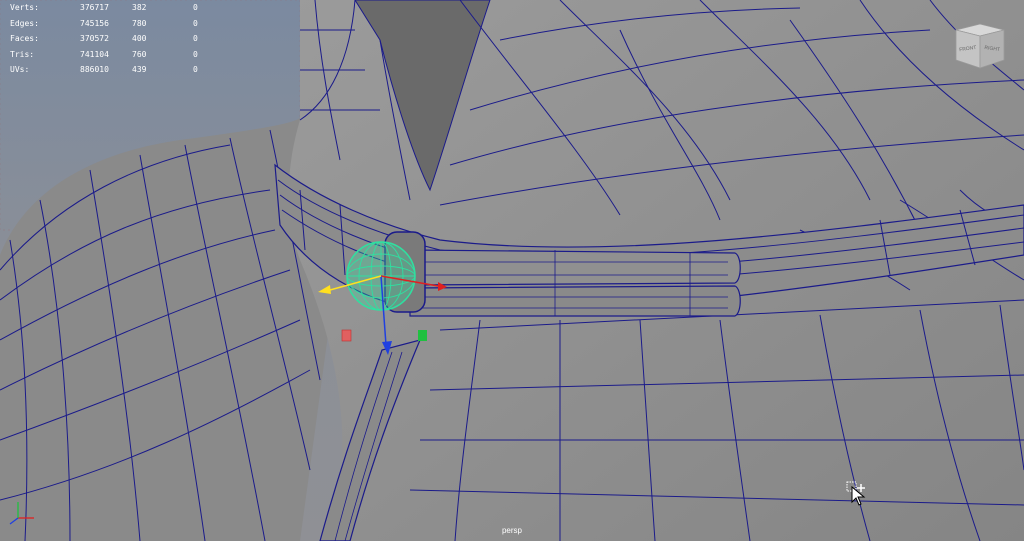  What do you see at coordinates (110, 70) in the screenshot?
I see `hud-row-uvs: UVs: 886010 439 0` at bounding box center [110, 70].